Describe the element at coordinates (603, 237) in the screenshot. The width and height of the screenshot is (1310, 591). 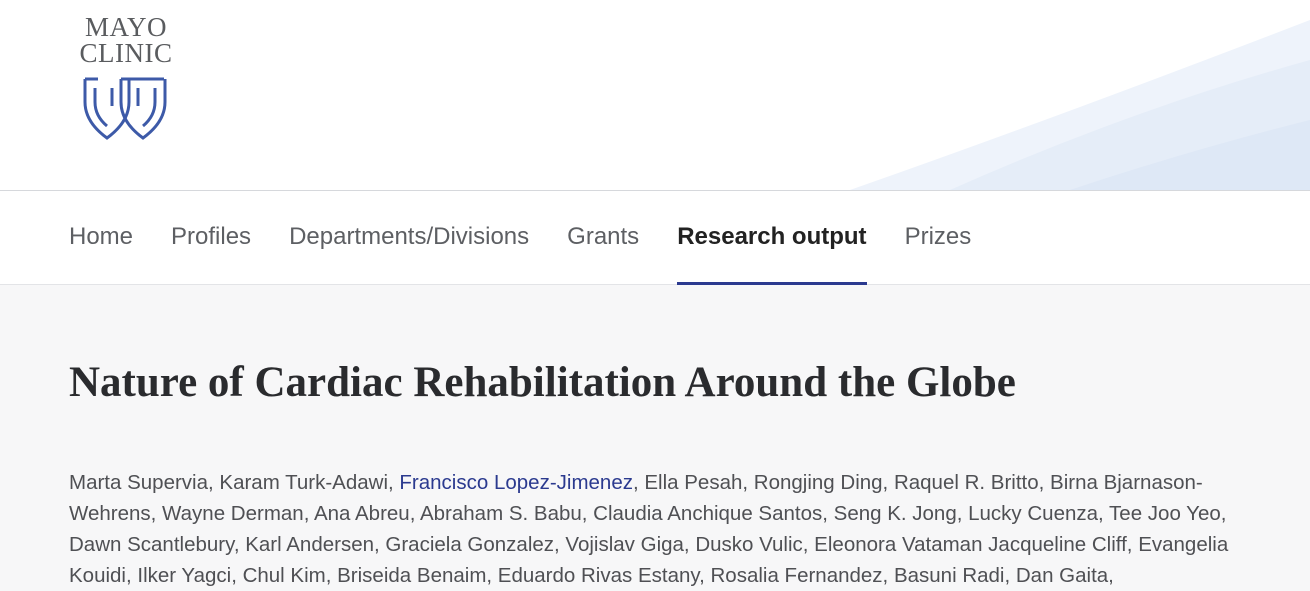
I see `nav-item-grants: Grants` at that location.